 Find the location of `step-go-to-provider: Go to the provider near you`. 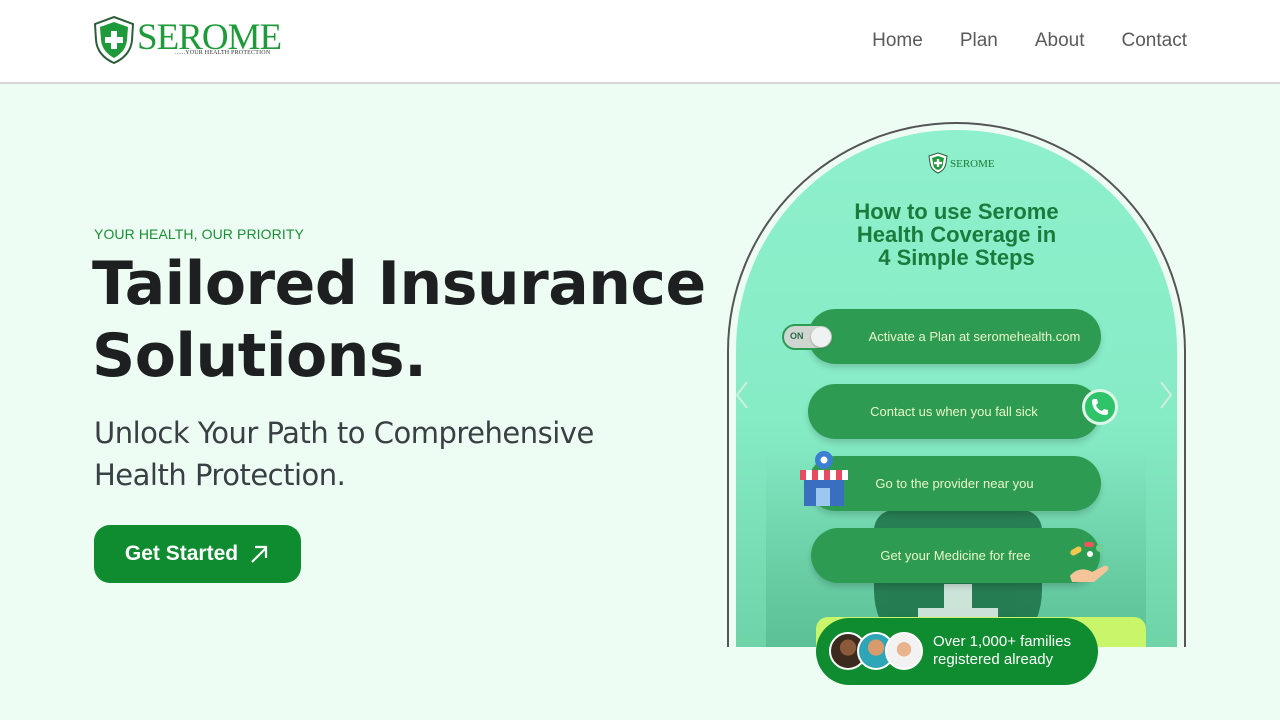

step-go-to-provider: Go to the provider near you is located at coordinates (954, 483).